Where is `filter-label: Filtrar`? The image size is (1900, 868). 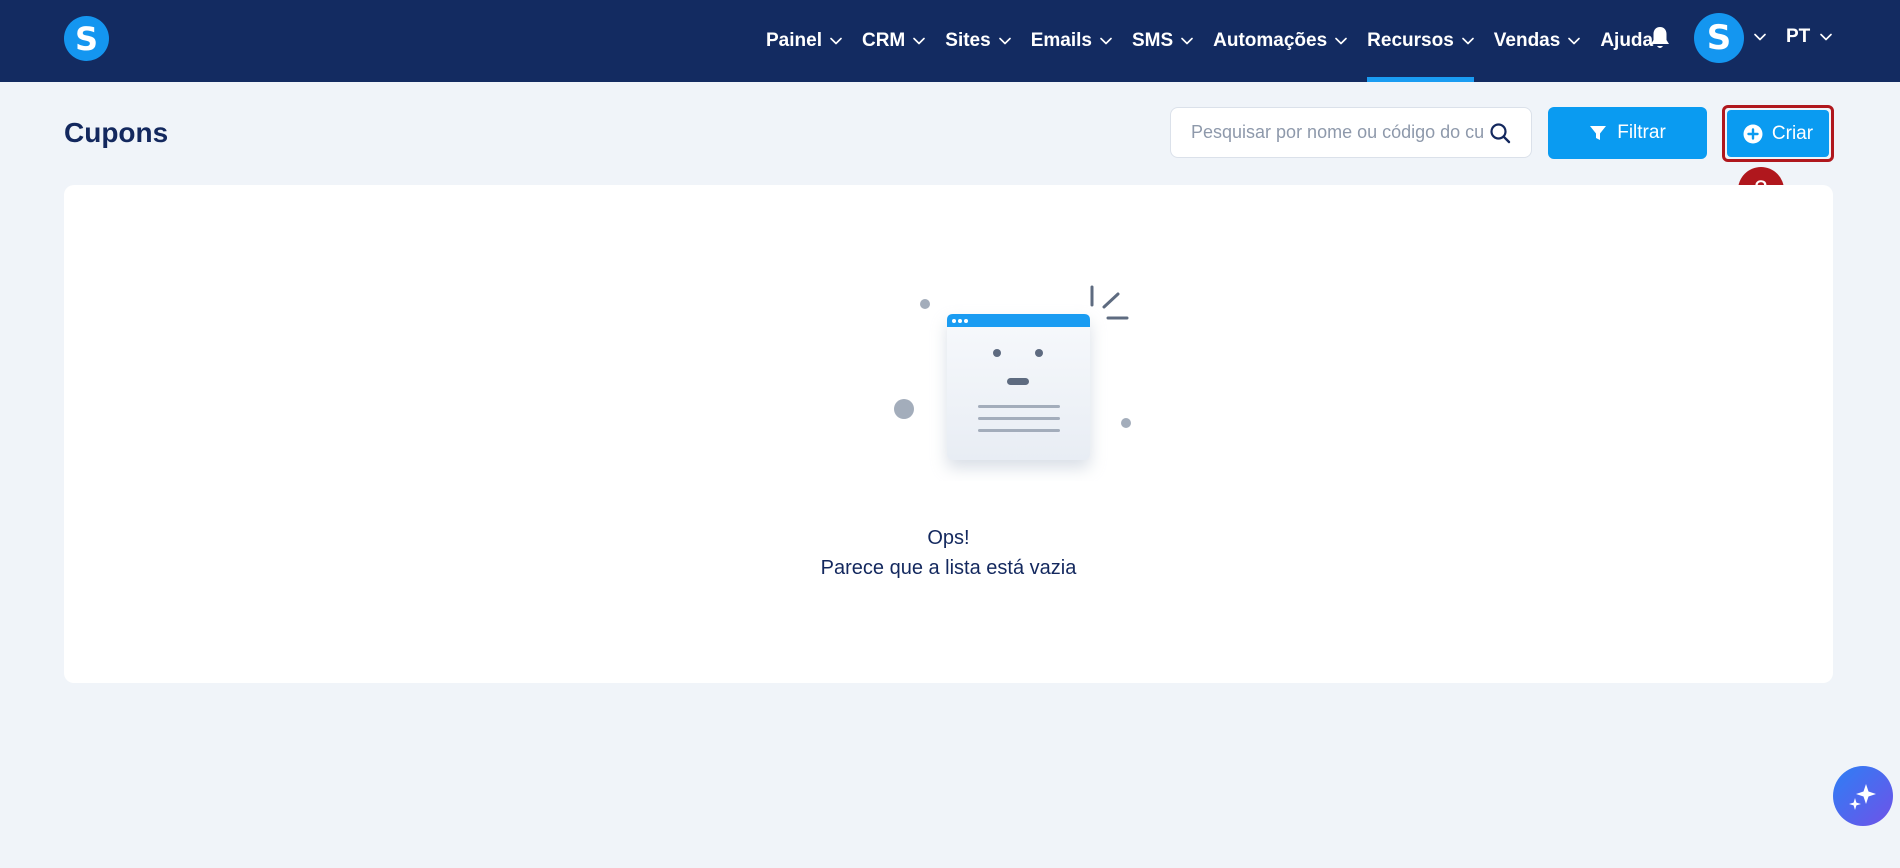 filter-label: Filtrar is located at coordinates (1641, 132).